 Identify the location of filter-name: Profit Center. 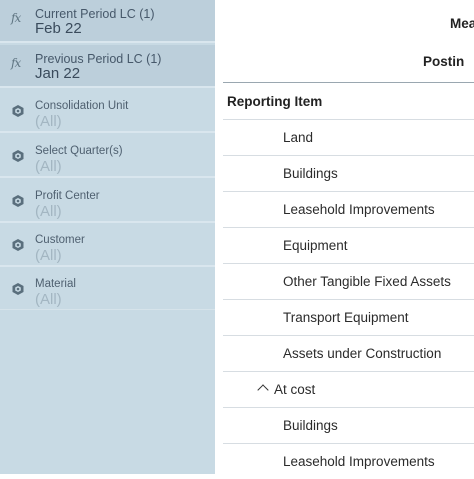
(67, 196).